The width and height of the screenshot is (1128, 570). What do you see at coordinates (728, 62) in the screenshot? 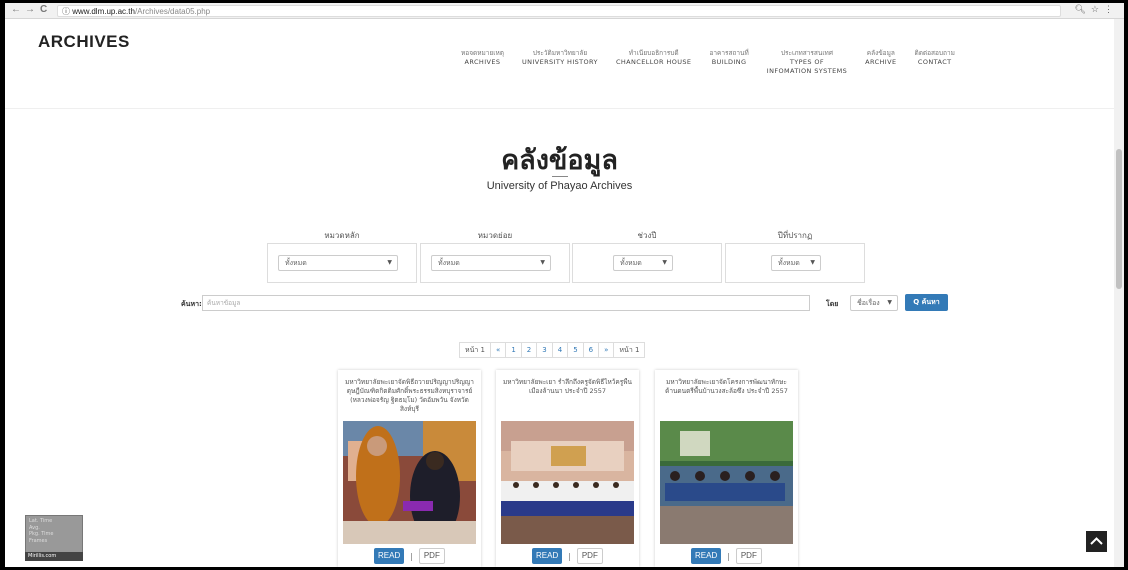
I see `nav-building: อาคารสถานที่ BUILDING` at bounding box center [728, 62].